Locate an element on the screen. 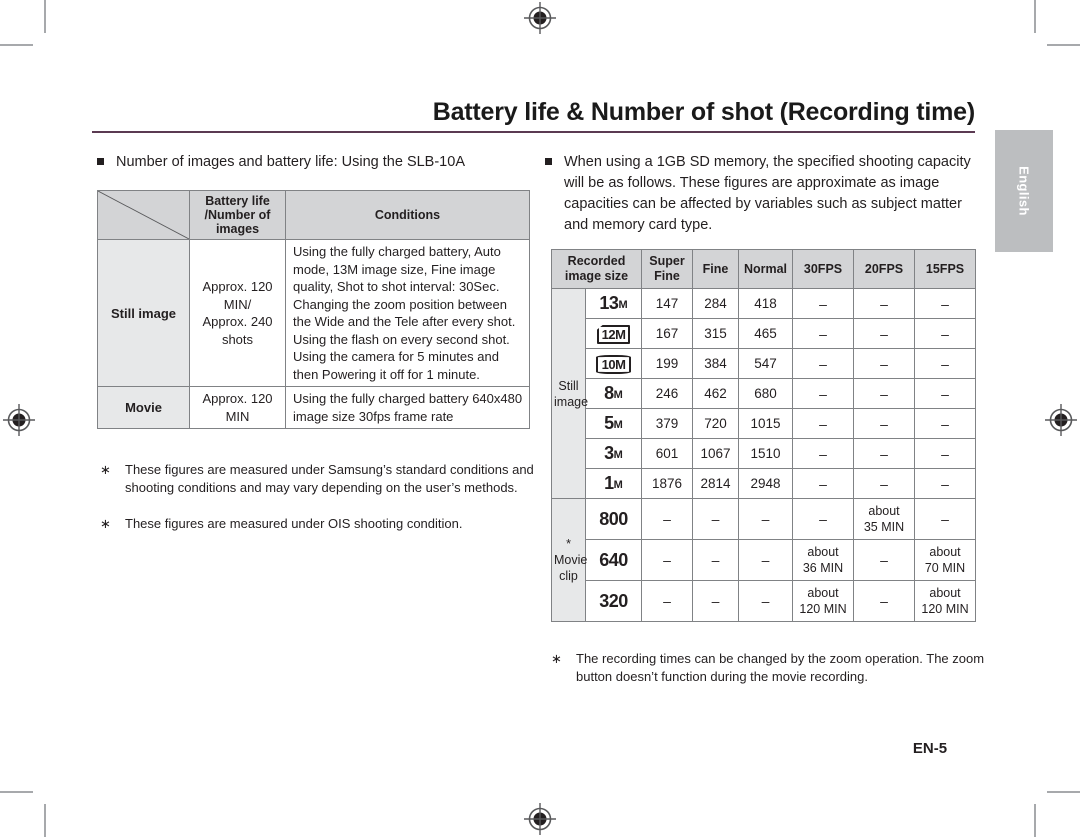 The image size is (1080, 837). cell-normal: 465 is located at coordinates (766, 333).